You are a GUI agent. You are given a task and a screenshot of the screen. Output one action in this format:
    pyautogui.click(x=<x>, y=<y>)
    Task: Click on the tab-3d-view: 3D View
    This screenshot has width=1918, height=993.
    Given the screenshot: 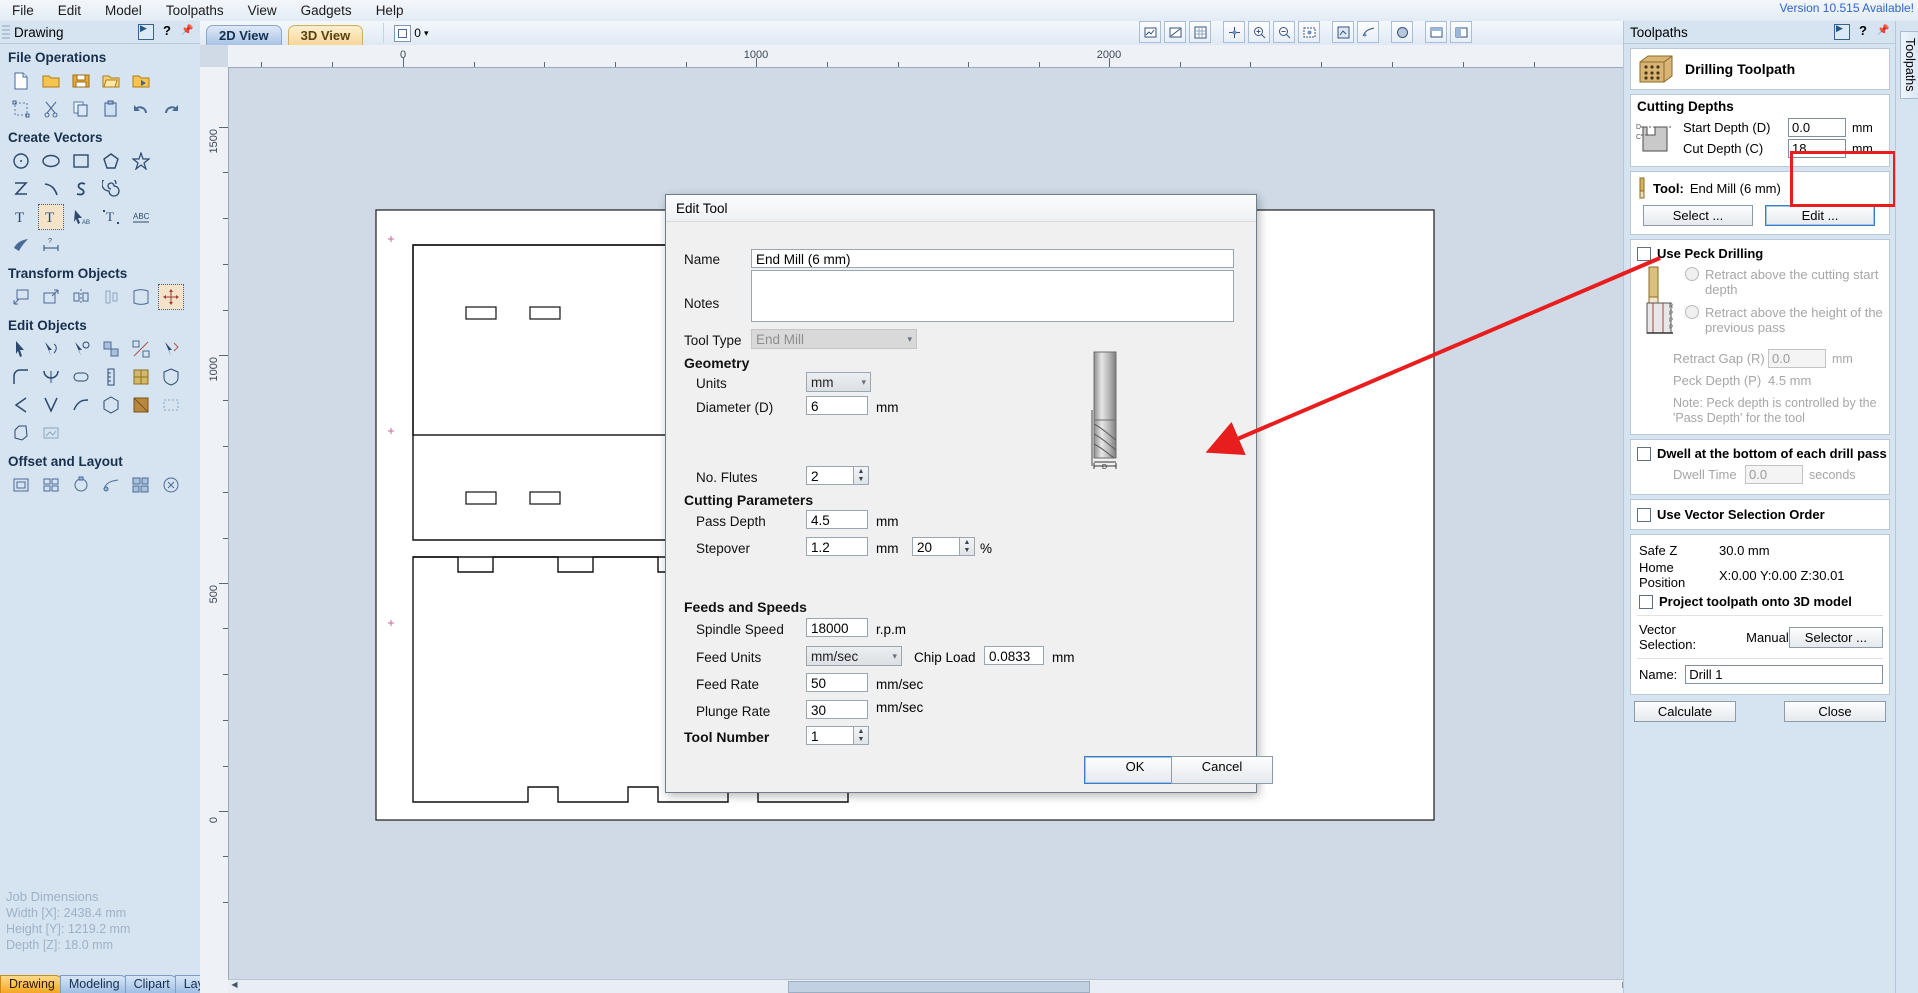 What is the action you would take?
    pyautogui.click(x=325, y=35)
    